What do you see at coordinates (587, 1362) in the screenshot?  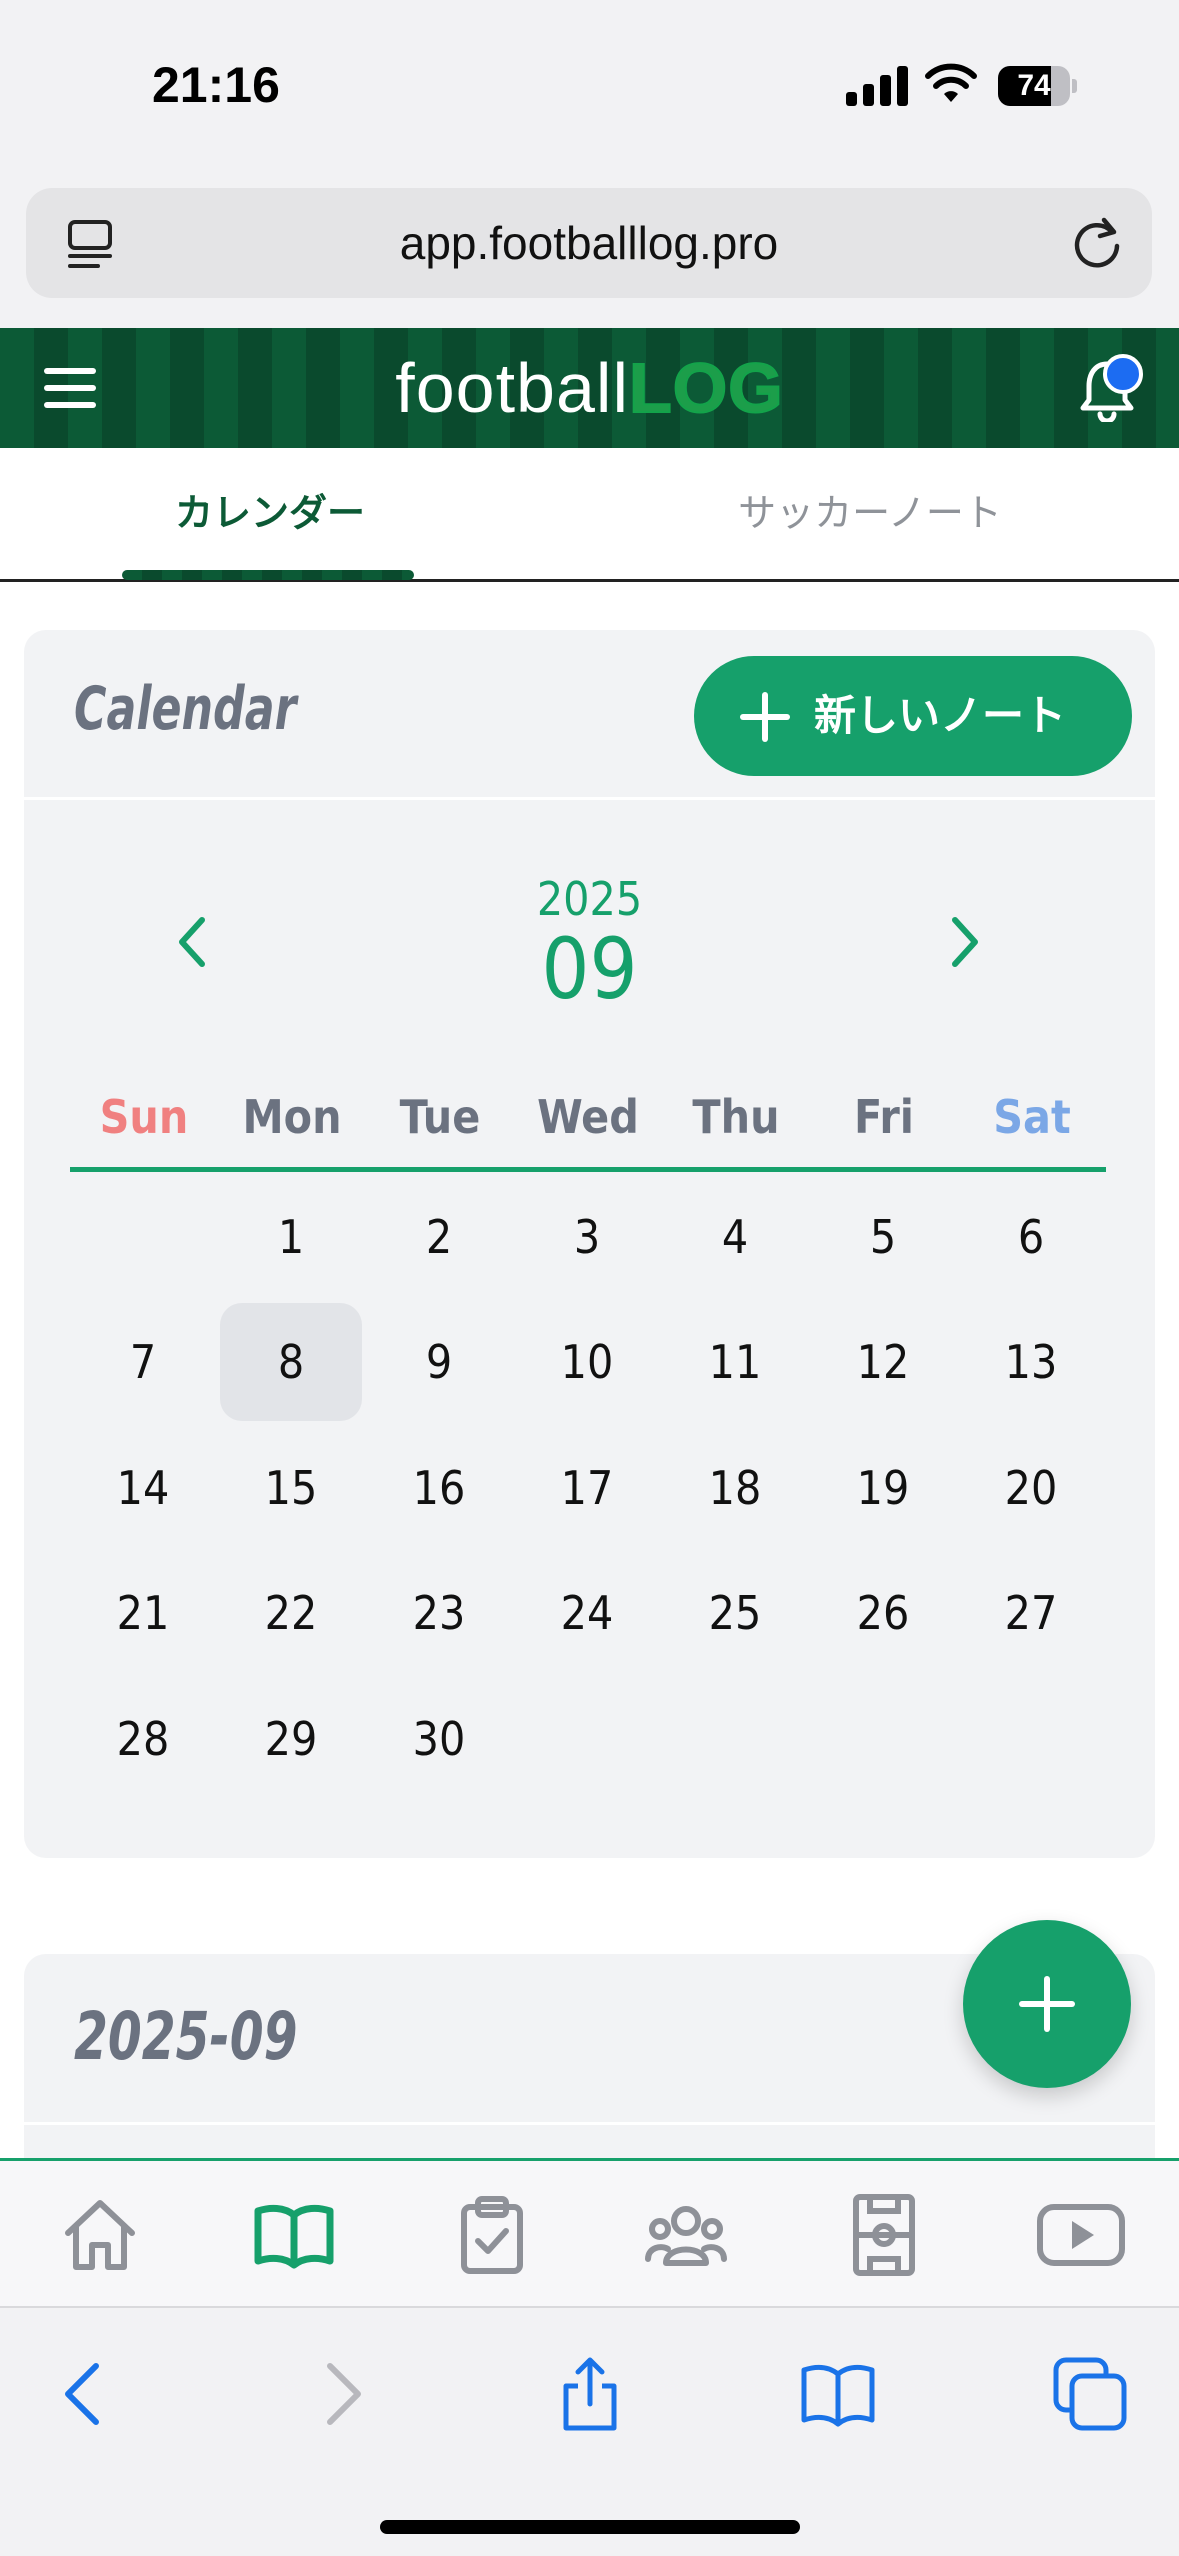 I see `calendar-day-10: 10` at bounding box center [587, 1362].